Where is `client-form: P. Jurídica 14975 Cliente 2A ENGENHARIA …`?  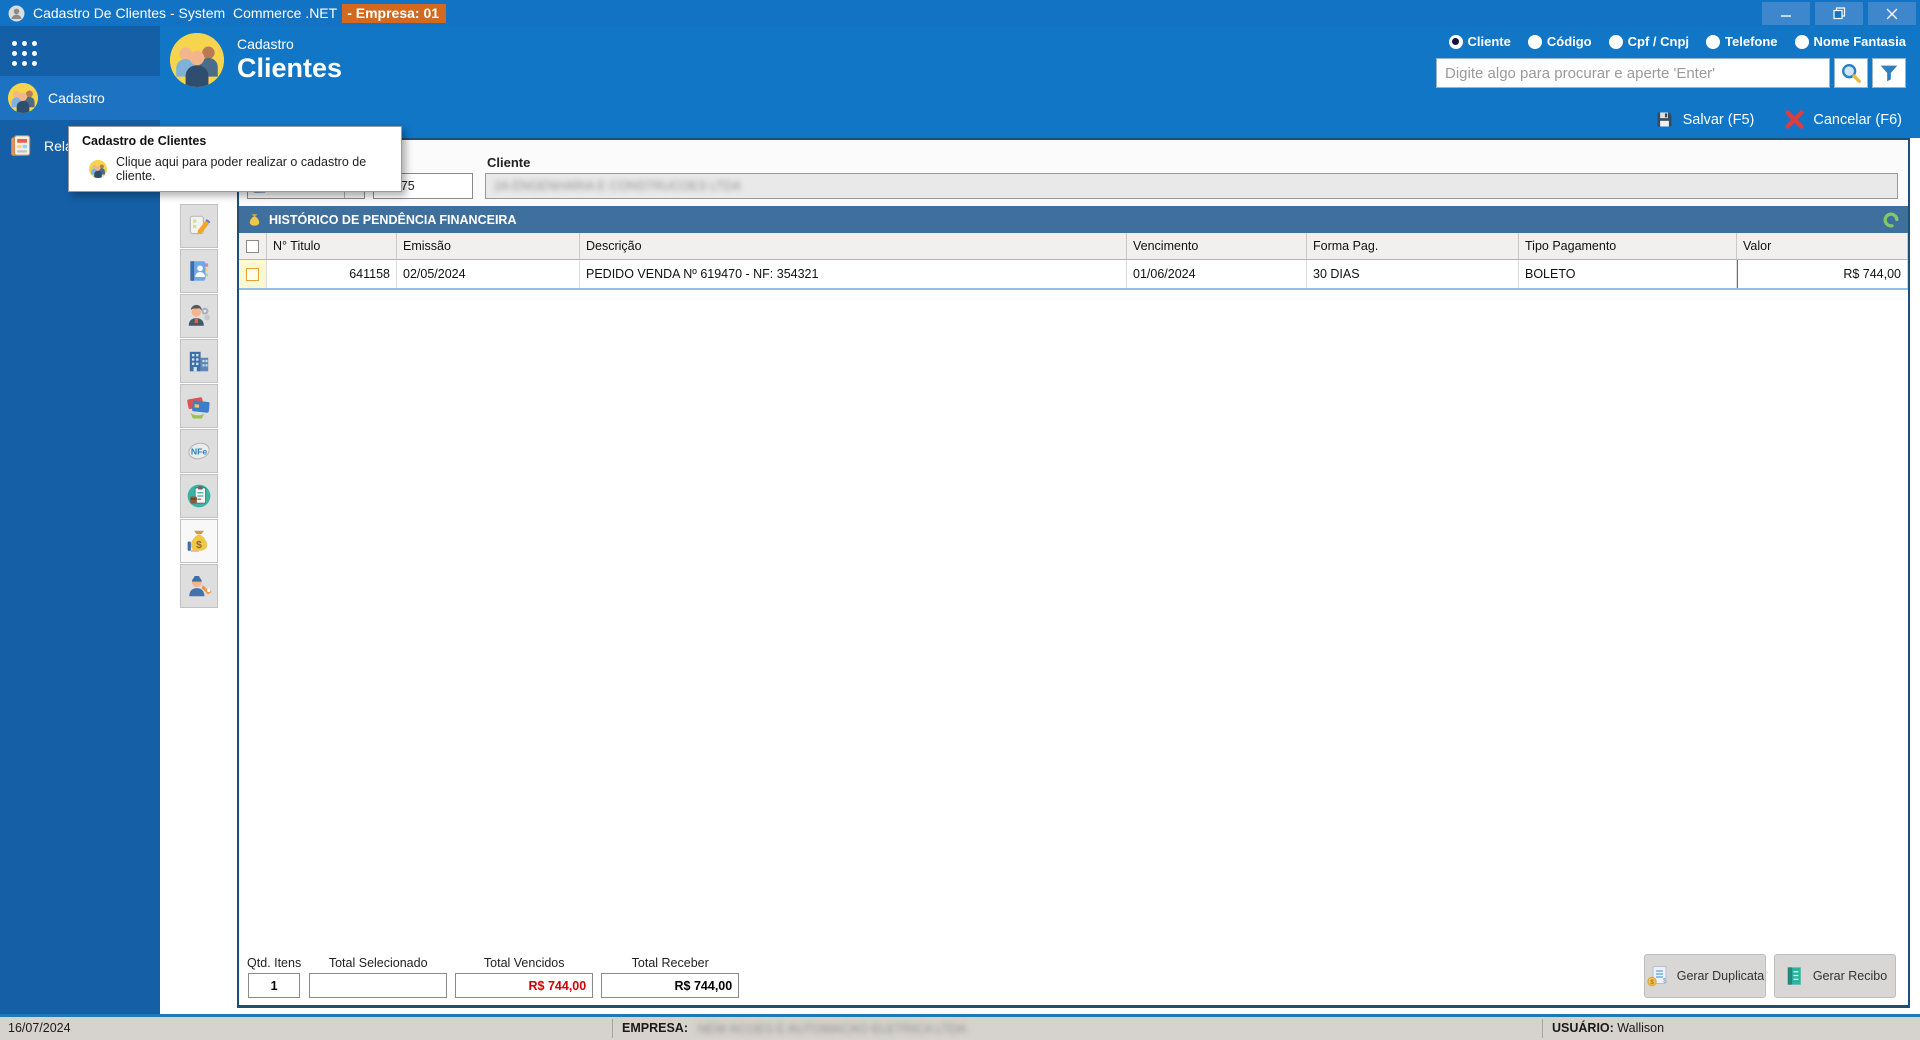 client-form: P. Jurídica 14975 Cliente 2A ENGENHARIA … is located at coordinates (1073, 173).